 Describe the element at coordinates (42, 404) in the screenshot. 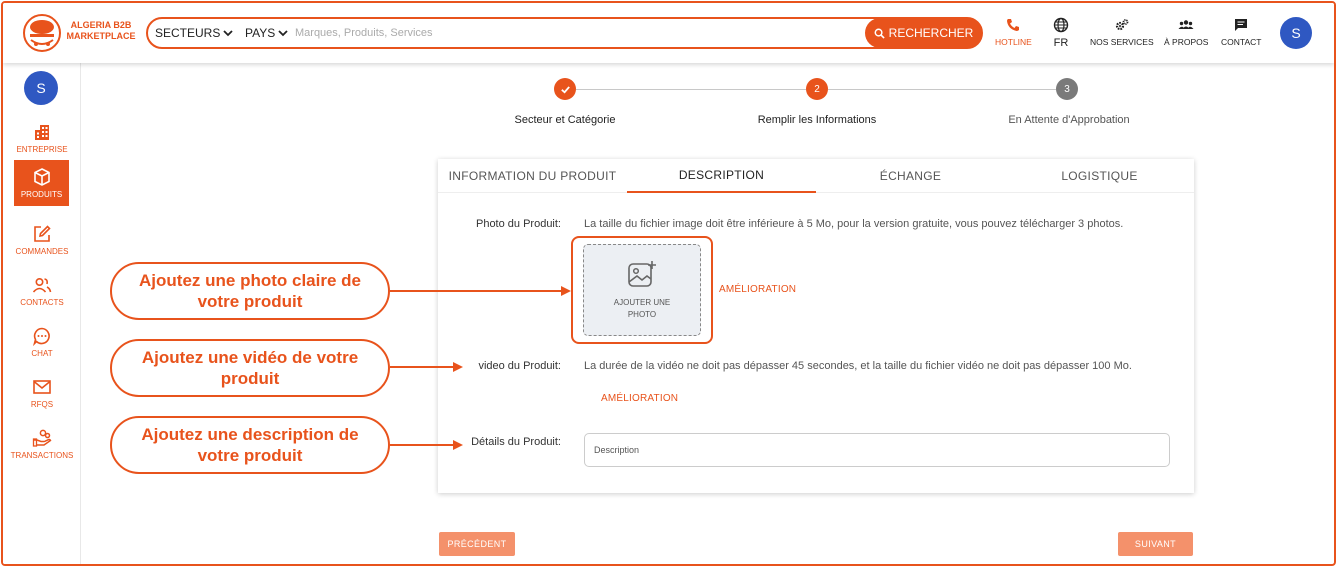

I see `sidebar-item-label: RFQS` at that location.